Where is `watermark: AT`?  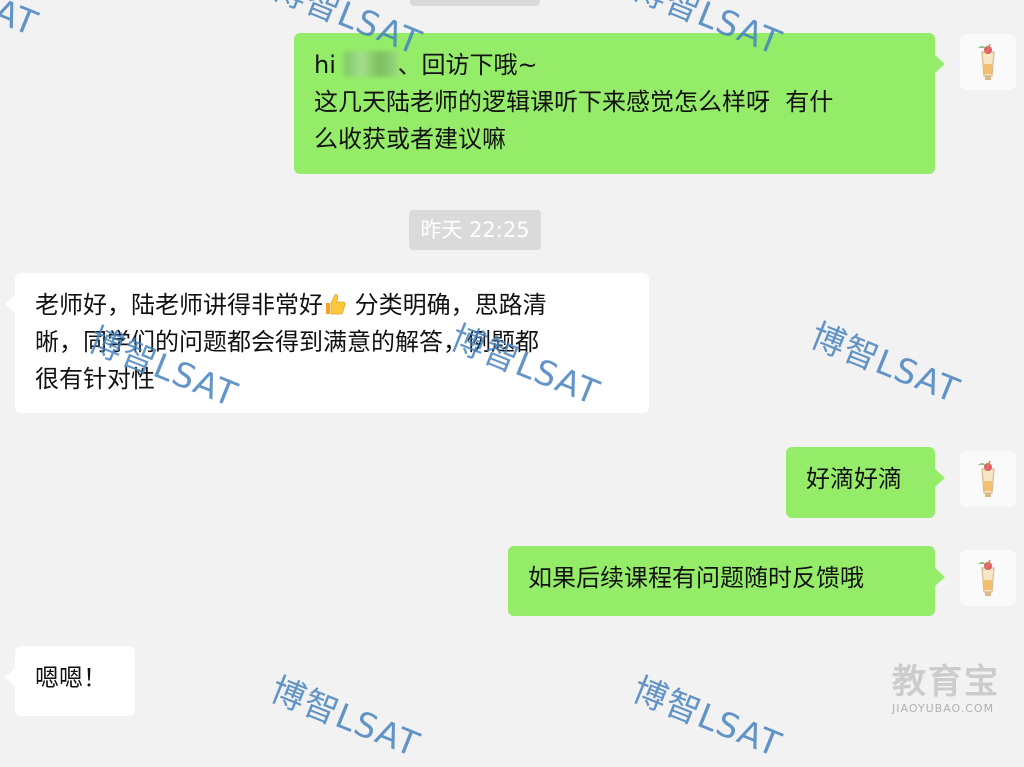
watermark: AT is located at coordinates (22, 22).